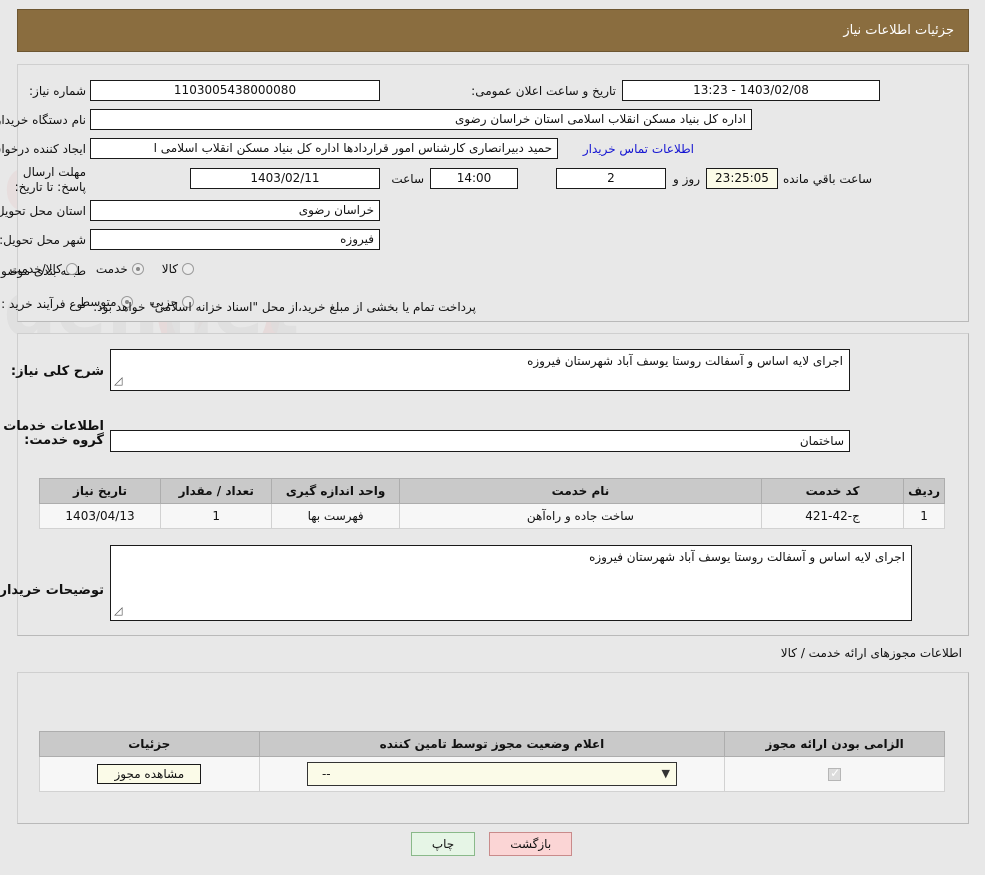  Describe the element at coordinates (43, 240) in the screenshot. I see `city-label: شهر محل تحویل:` at that location.